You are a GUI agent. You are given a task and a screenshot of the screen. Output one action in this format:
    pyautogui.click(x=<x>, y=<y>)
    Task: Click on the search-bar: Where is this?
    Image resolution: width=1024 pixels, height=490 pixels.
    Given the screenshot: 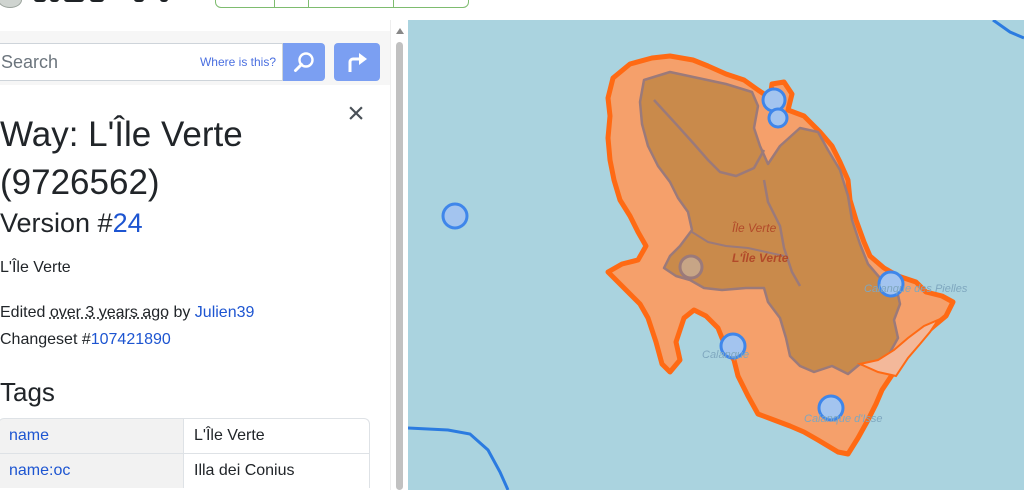 What is the action you would take?
    pyautogui.click(x=195, y=58)
    